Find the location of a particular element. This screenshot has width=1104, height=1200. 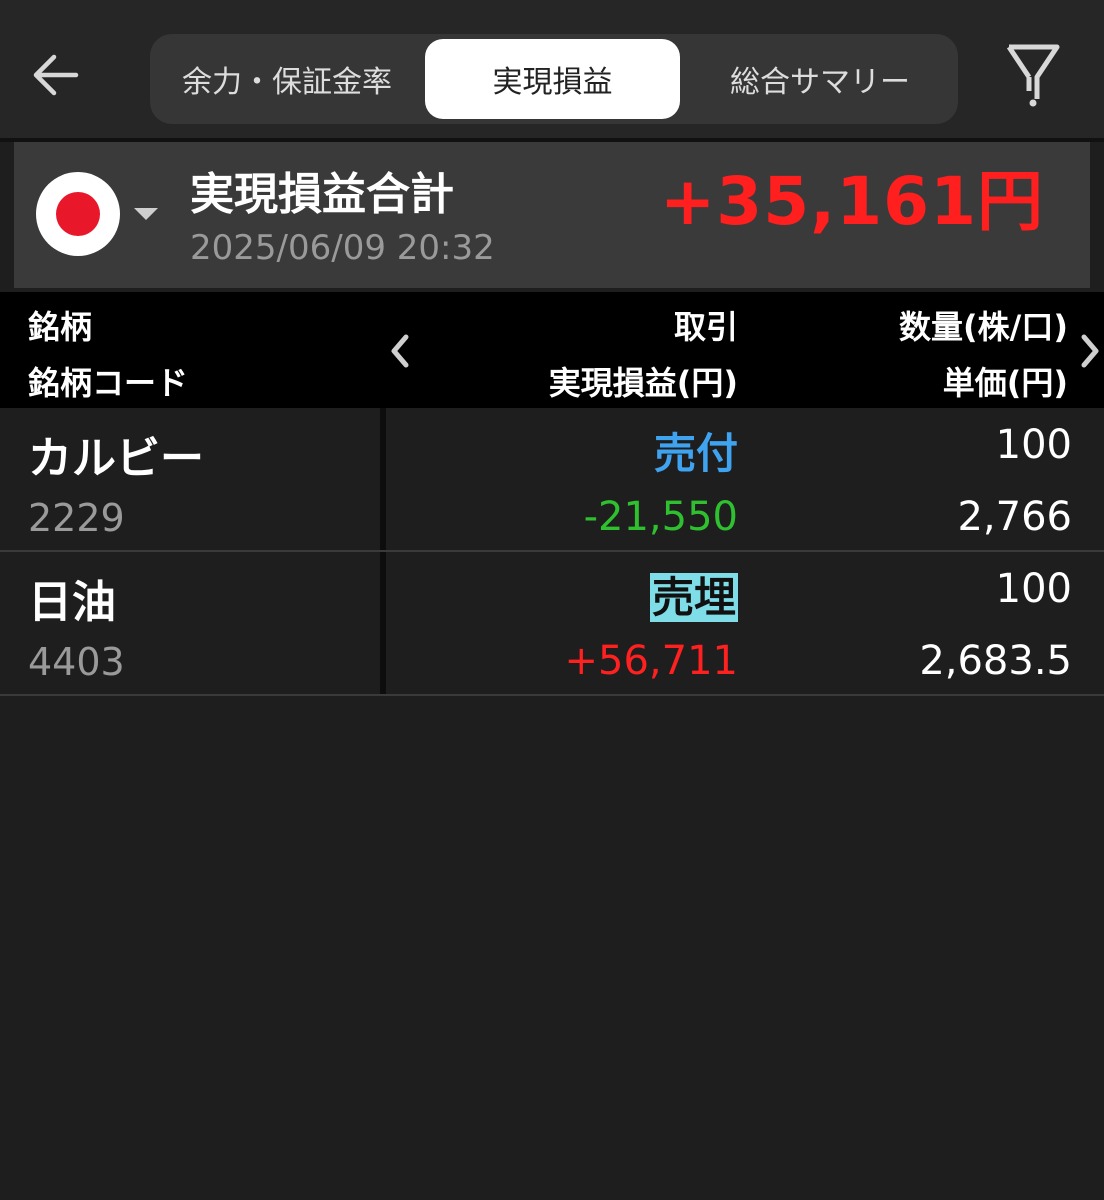

summary-timestamp: 2025/06/09 20:32 is located at coordinates (342, 248).